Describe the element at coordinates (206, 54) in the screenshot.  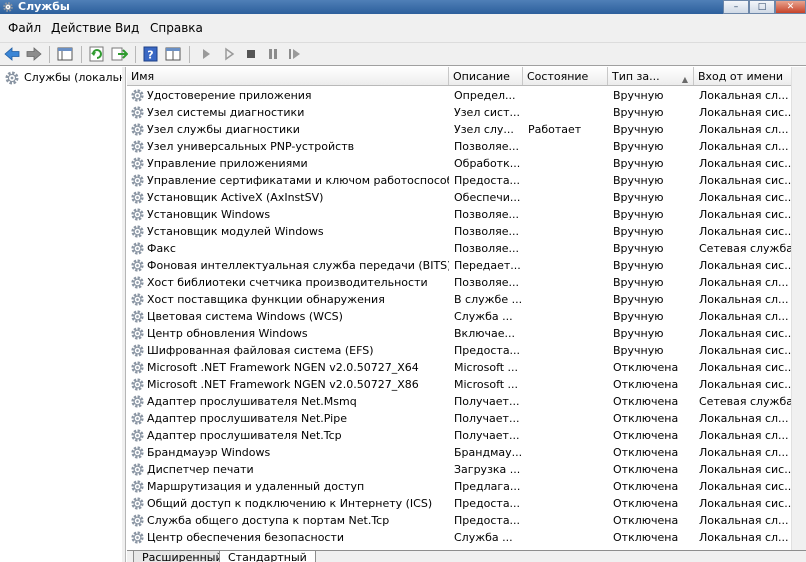
I see `start-service-icon` at that location.